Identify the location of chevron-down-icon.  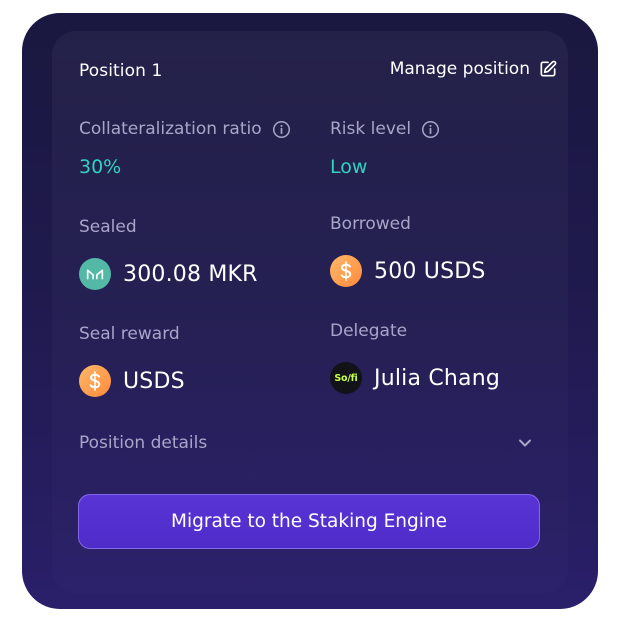
(525, 443).